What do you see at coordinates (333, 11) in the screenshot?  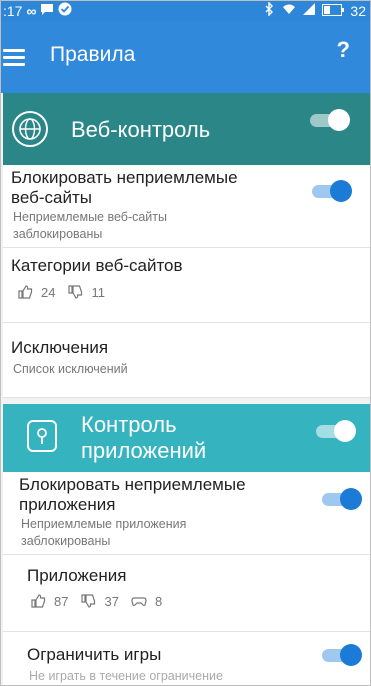 I see `battery-icon` at bounding box center [333, 11].